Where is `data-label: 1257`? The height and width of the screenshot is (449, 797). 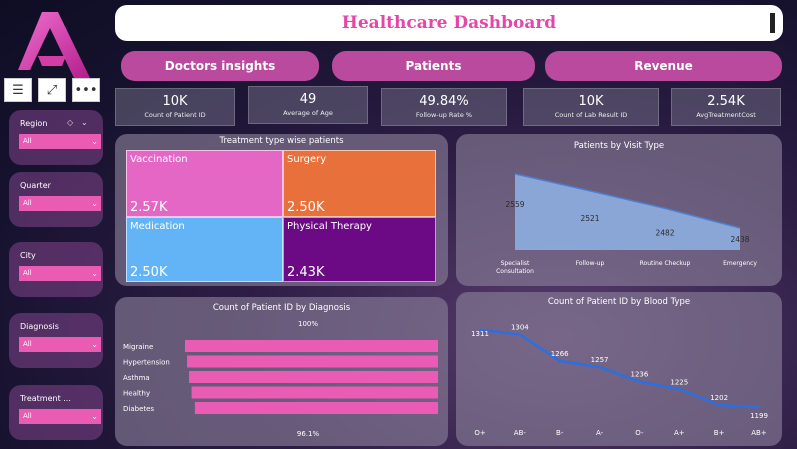 data-label: 1257 is located at coordinates (600, 360).